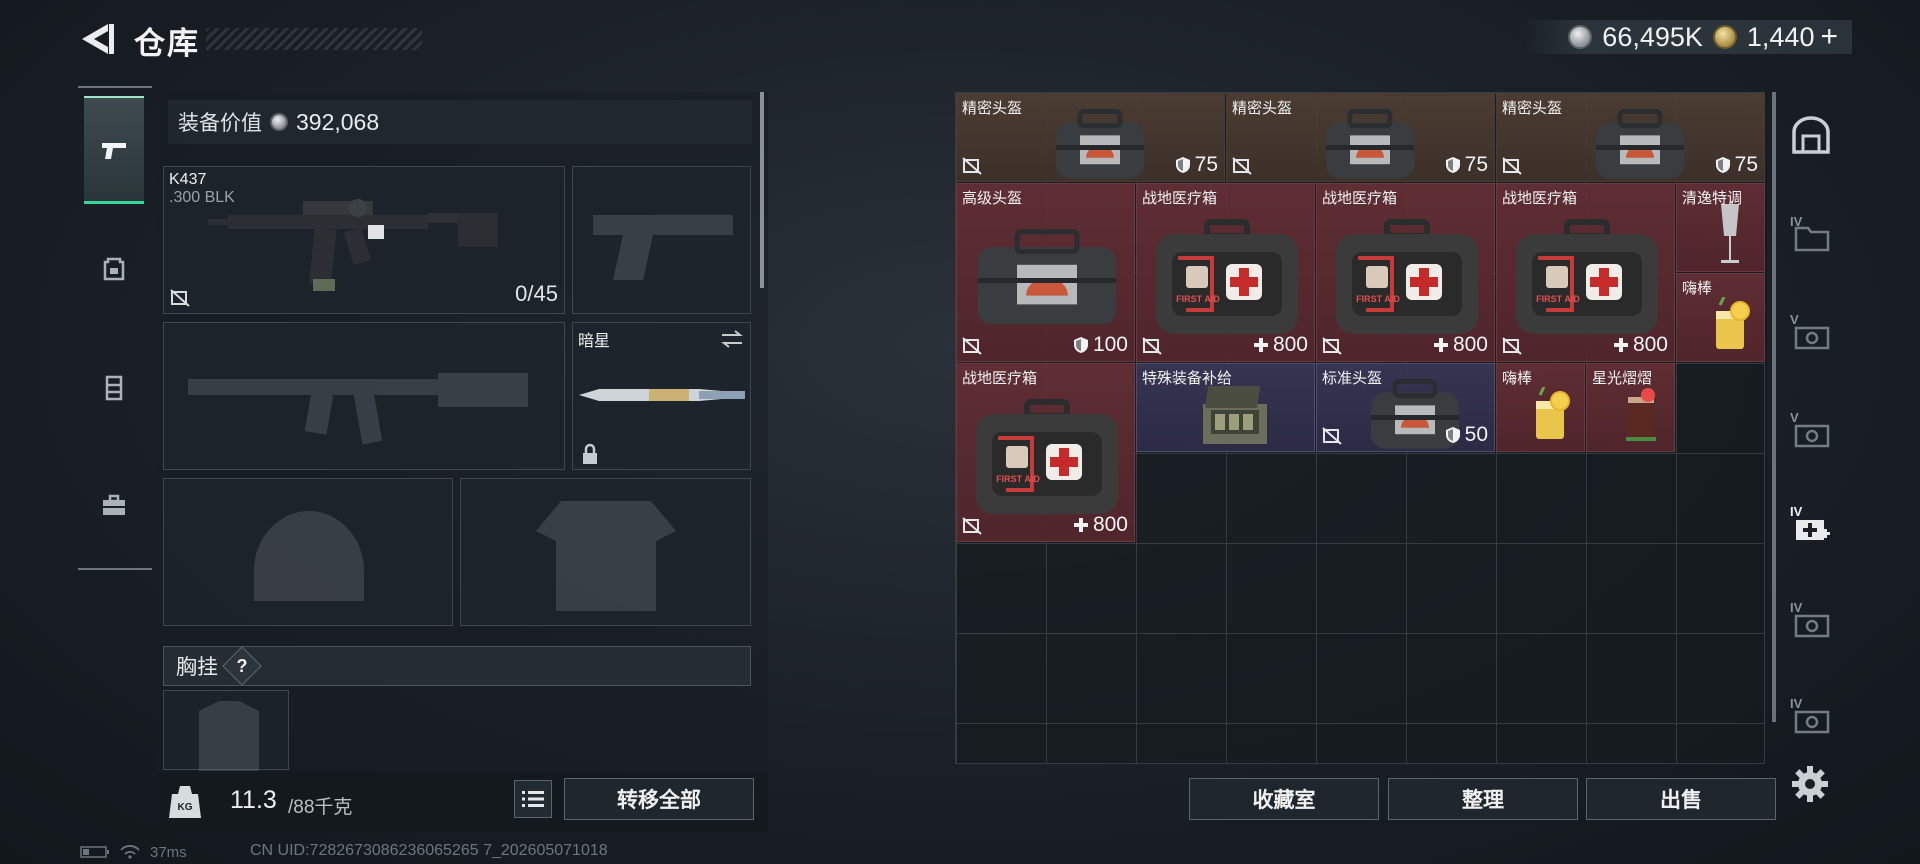  I want to click on stash-item: 特殊装备补给, so click(1225, 407).